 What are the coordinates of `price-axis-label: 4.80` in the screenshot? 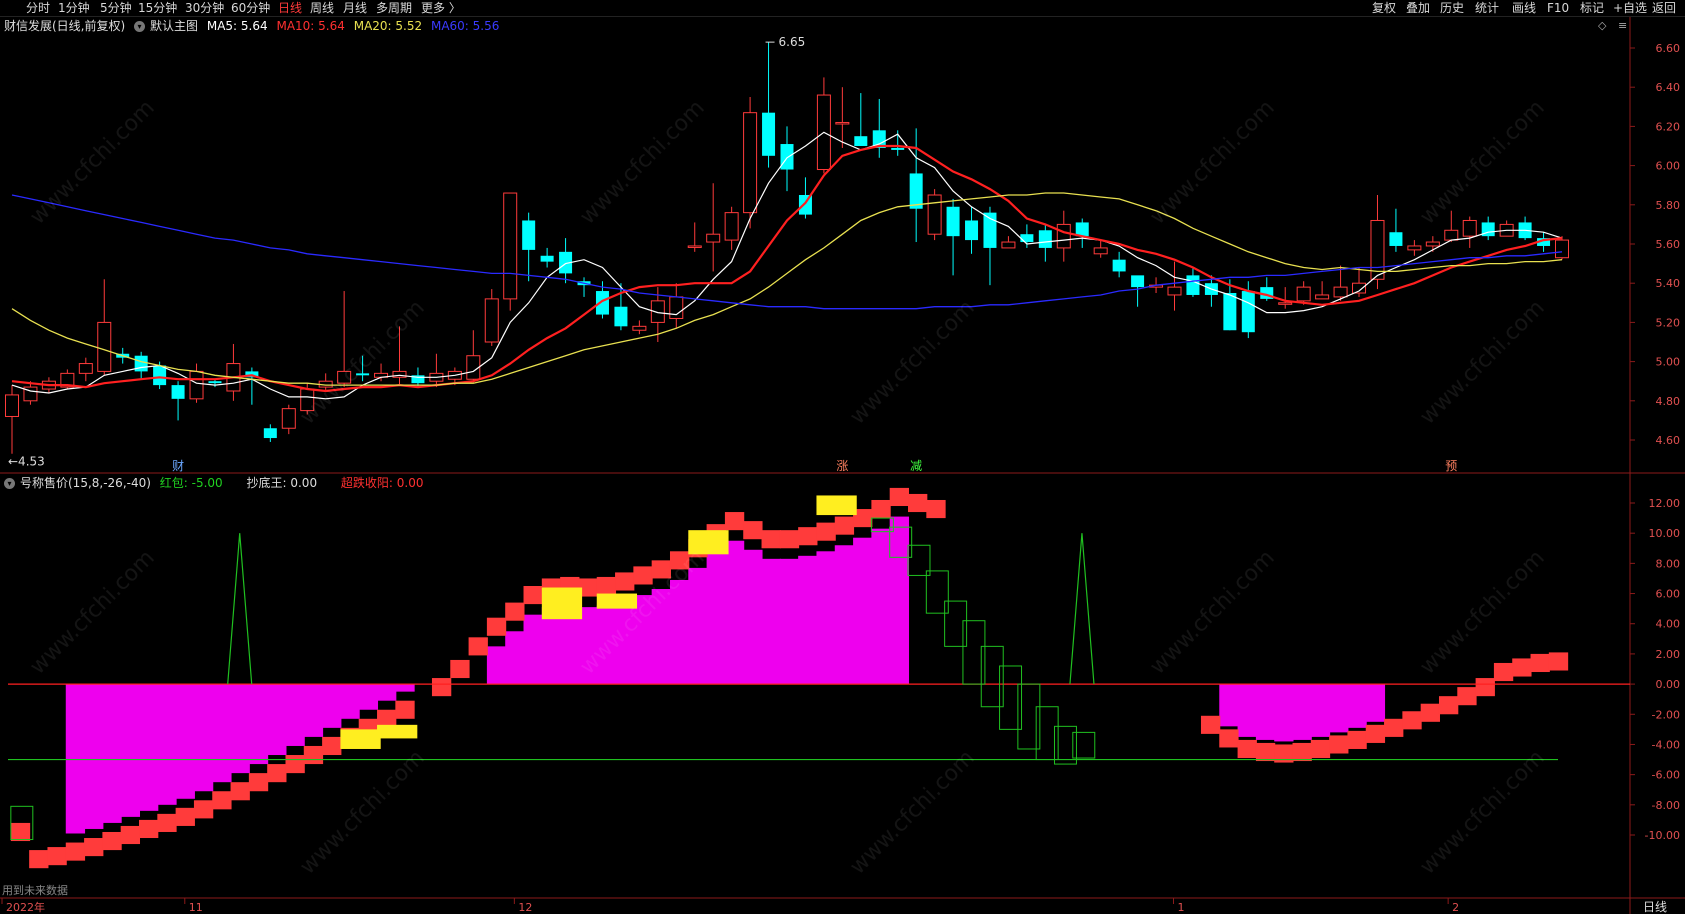 It's located at (1668, 401).